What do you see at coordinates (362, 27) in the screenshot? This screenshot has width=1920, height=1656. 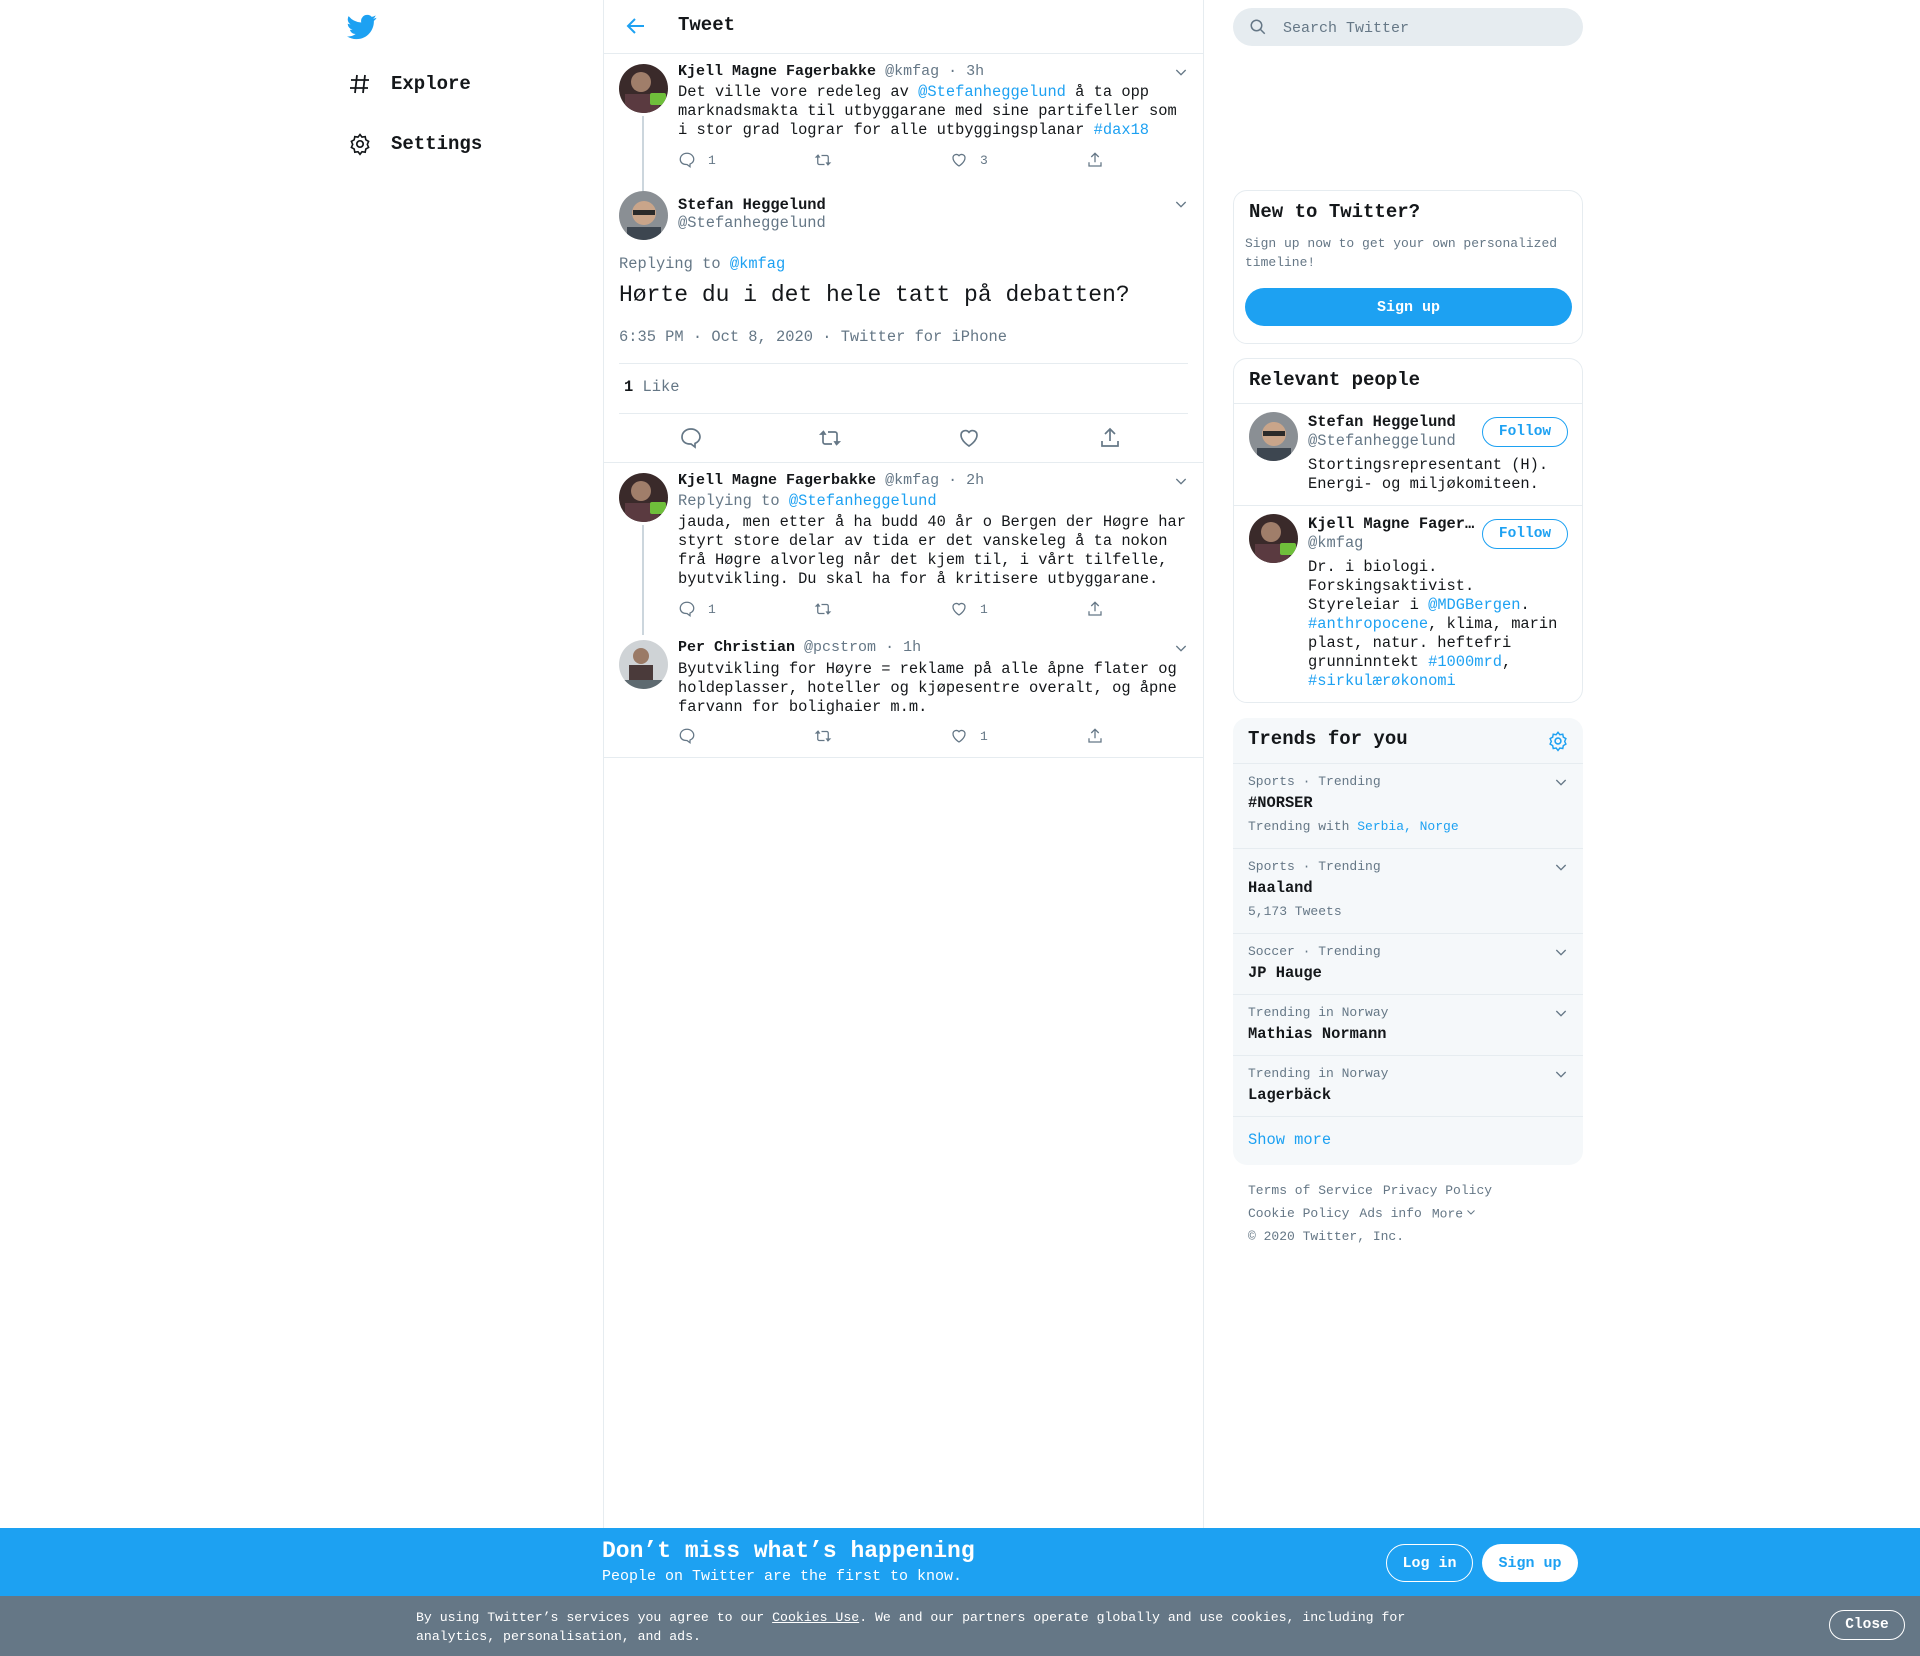 I see `twitter-bird-icon` at bounding box center [362, 27].